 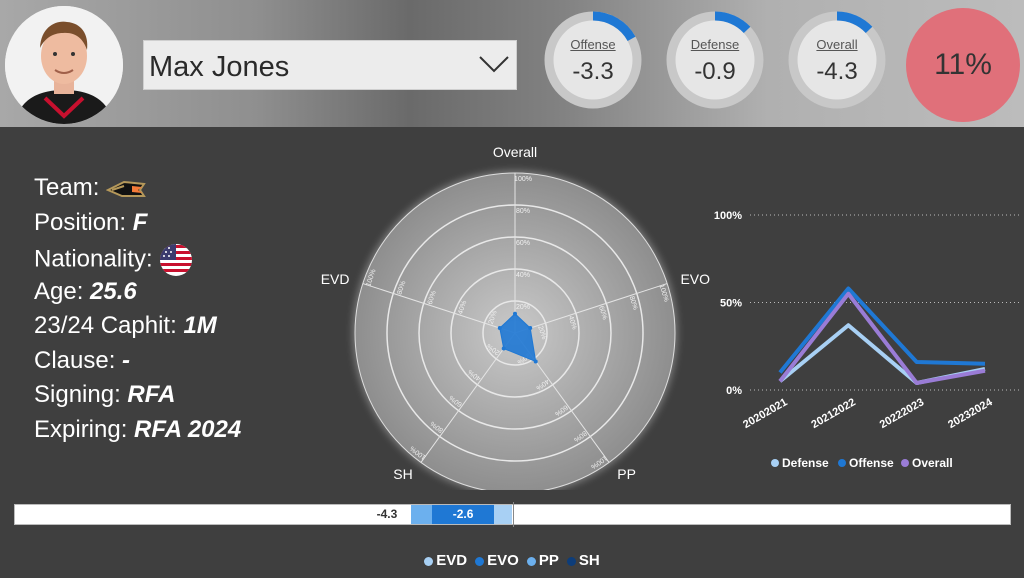 I want to click on signing-label: Signing:, so click(x=77, y=394).